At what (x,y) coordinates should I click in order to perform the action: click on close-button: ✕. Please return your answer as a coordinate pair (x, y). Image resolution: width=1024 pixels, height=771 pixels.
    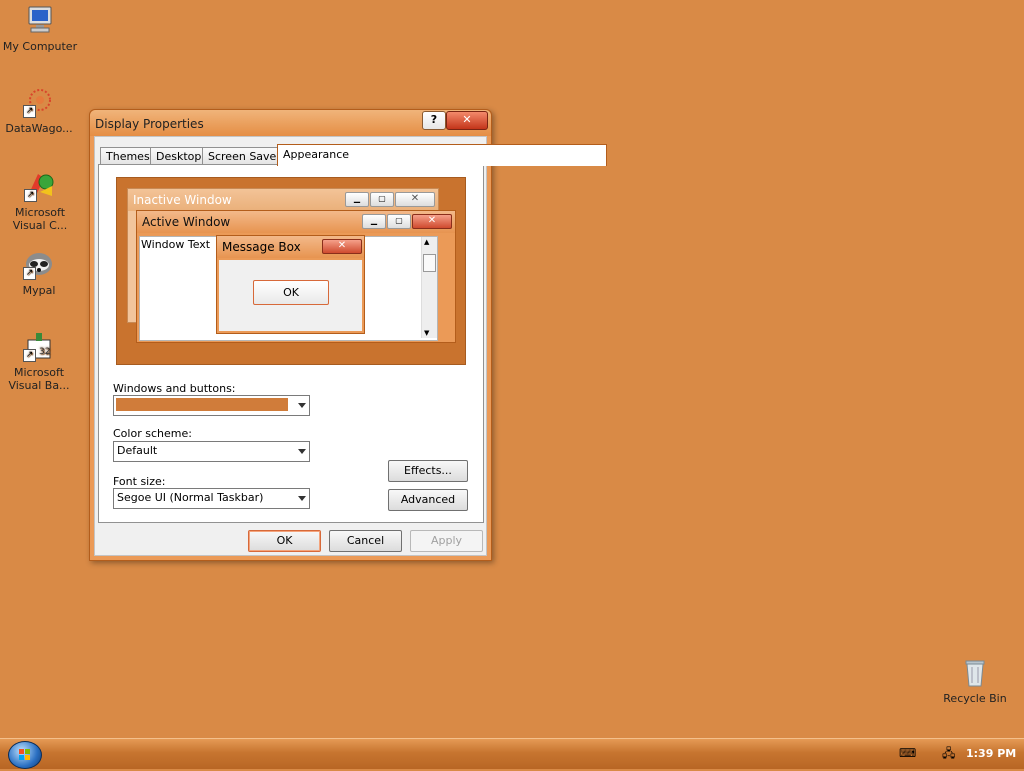
    Looking at the image, I should click on (467, 120).